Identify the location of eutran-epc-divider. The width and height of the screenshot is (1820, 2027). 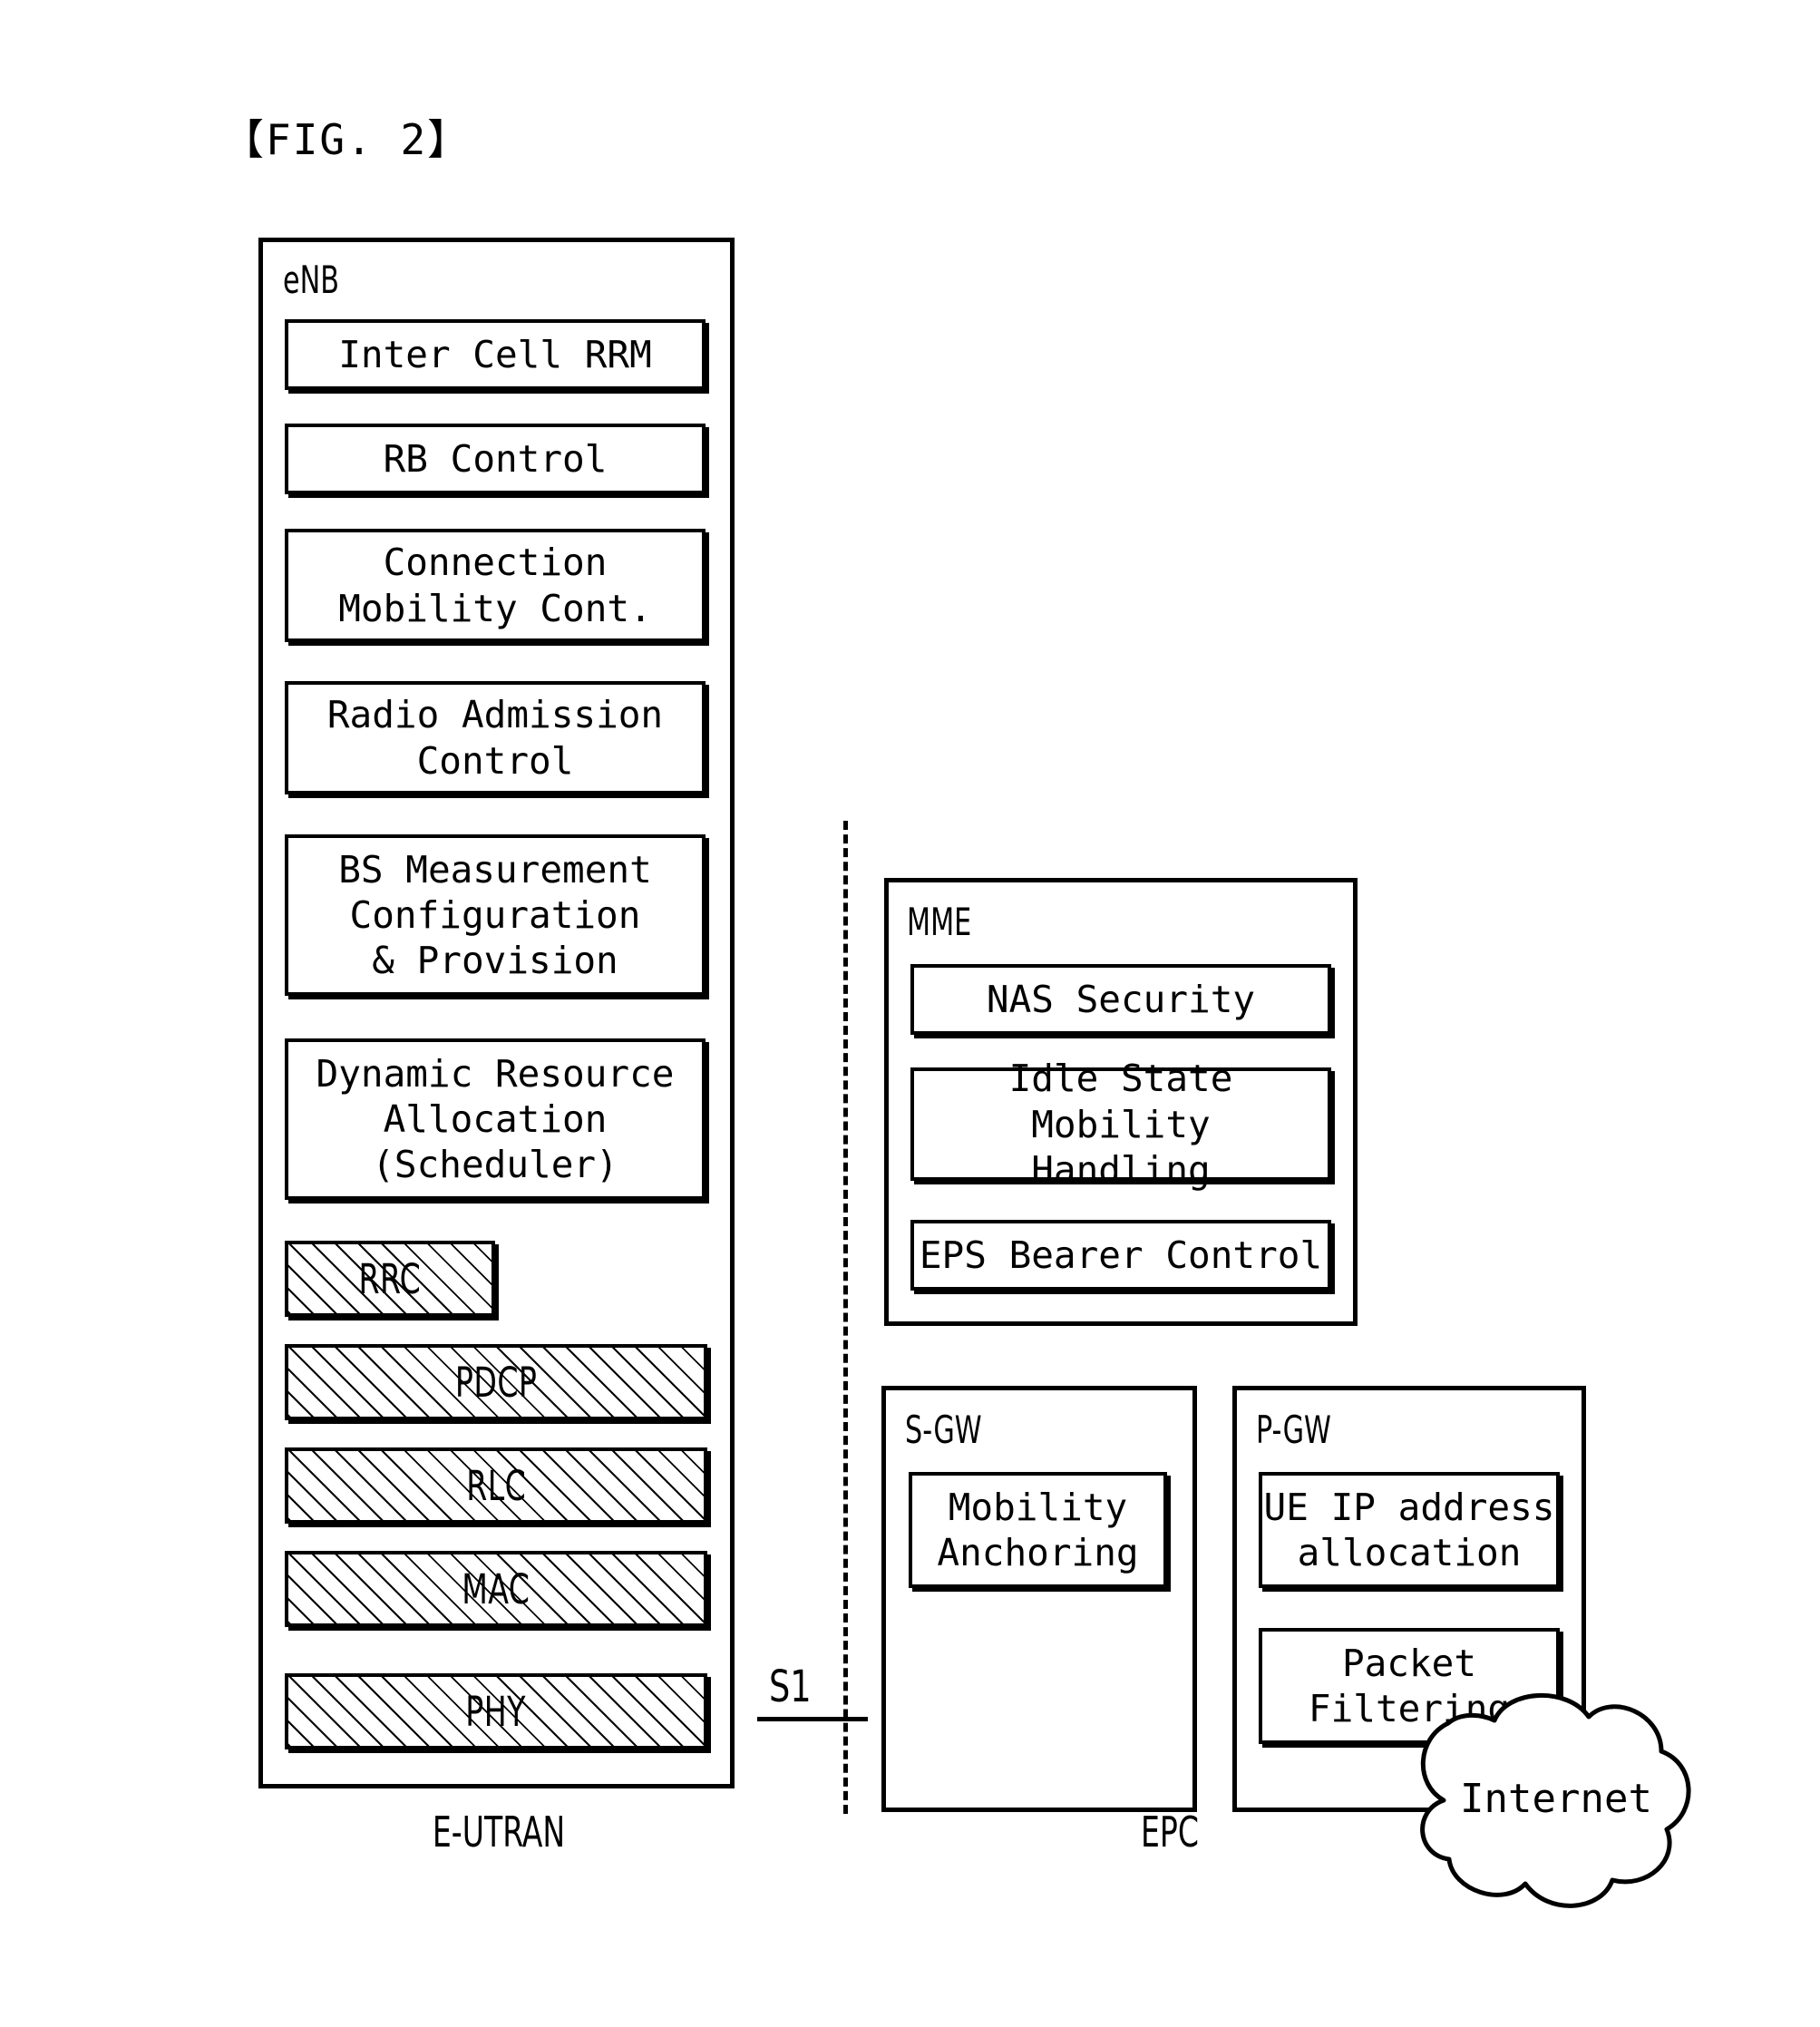
(845, 1317).